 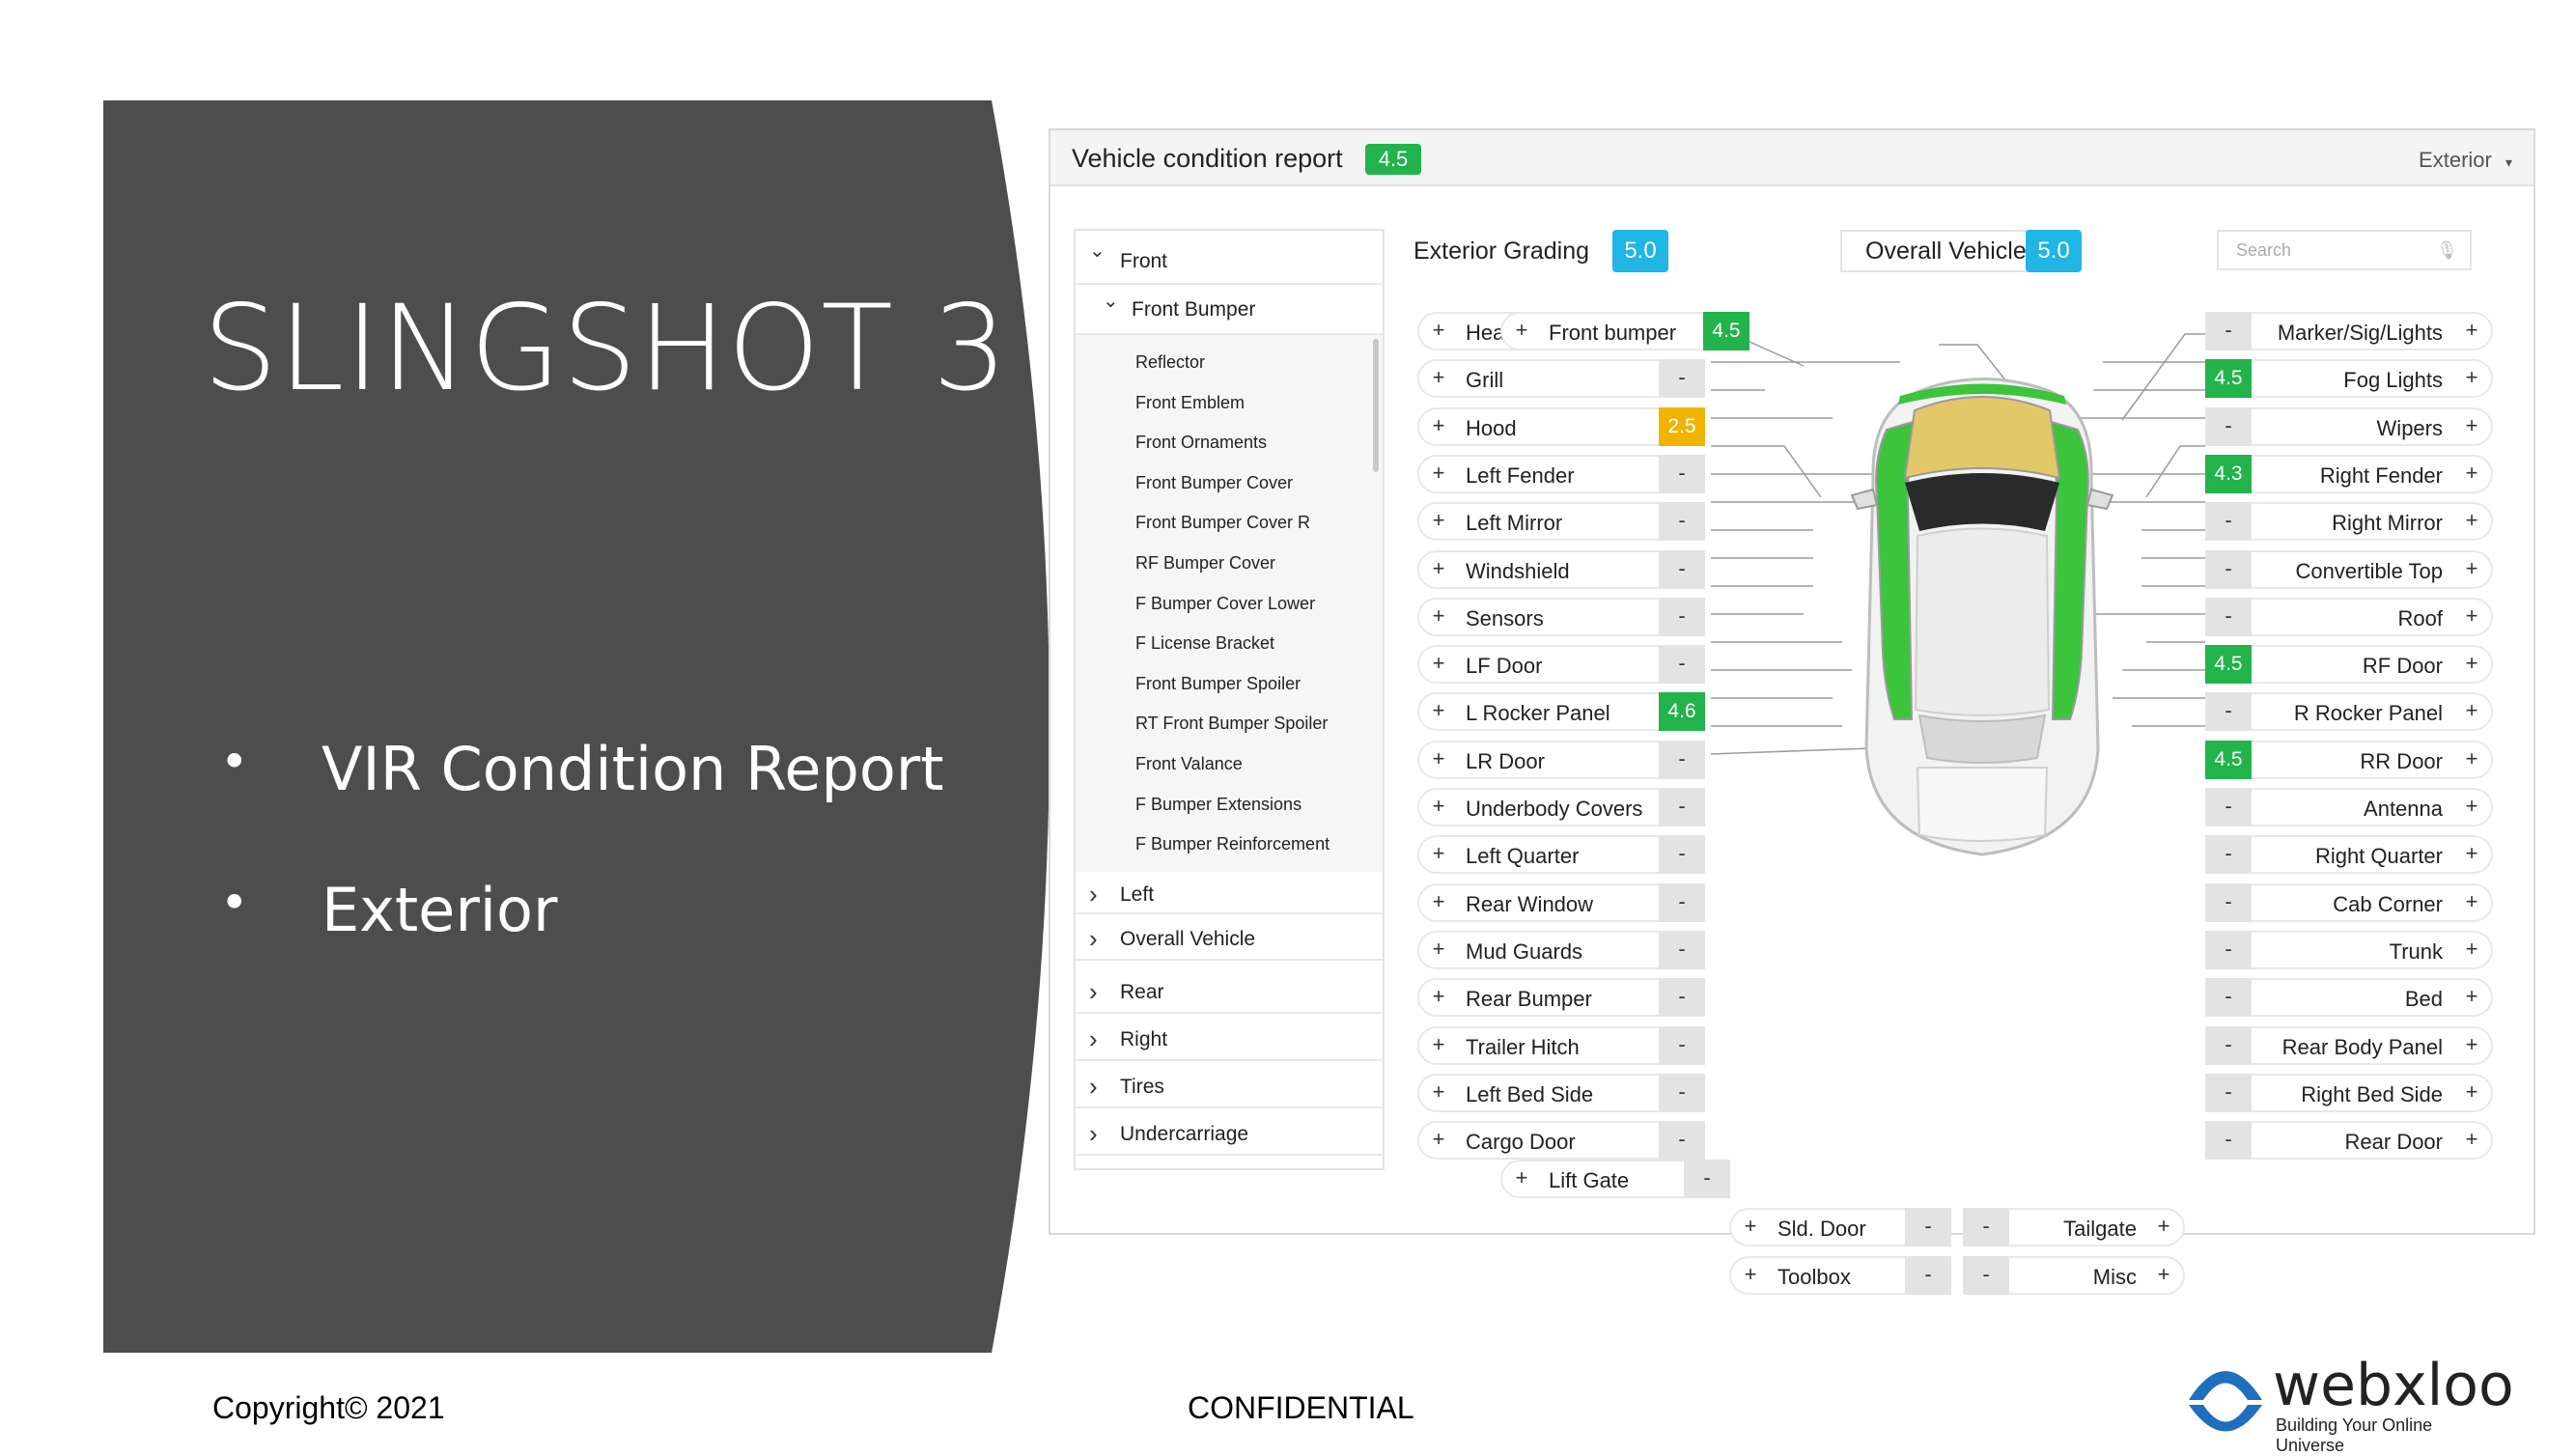 I want to click on part-label: Right Mirror, so click(x=2387, y=524).